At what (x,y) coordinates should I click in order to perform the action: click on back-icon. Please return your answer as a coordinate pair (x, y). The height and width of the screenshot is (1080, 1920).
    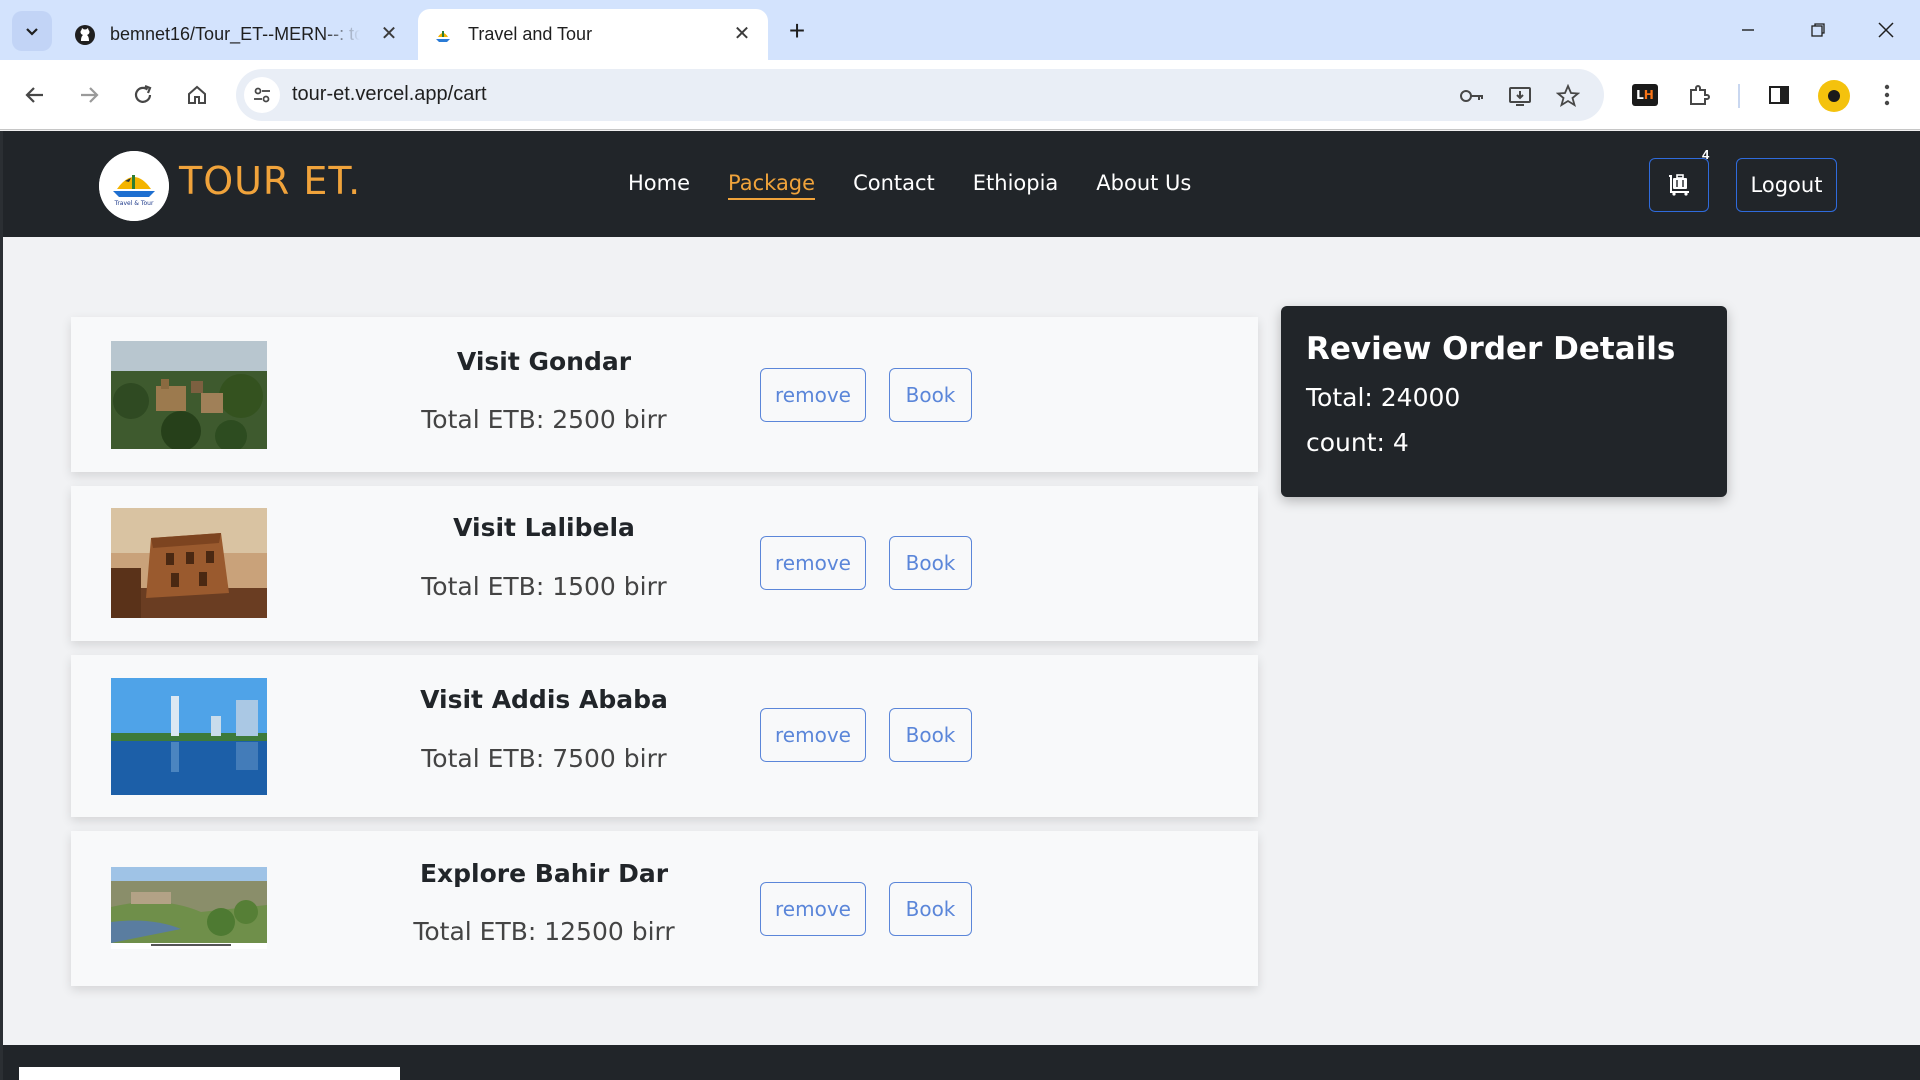
    Looking at the image, I should click on (35, 95).